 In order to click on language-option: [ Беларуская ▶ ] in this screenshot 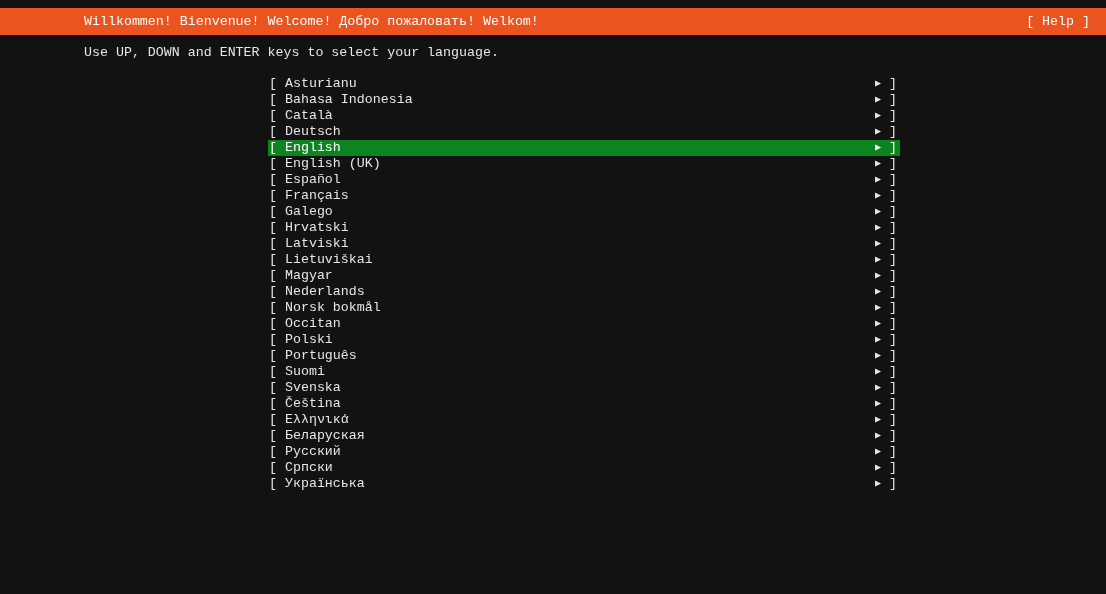, I will do `click(584, 436)`.